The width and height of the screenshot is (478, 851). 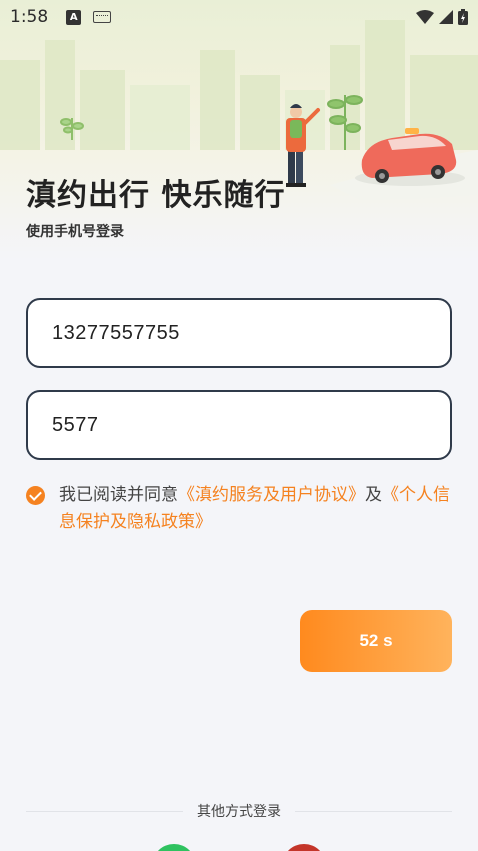 I want to click on divider-line-left, so click(x=104, y=811).